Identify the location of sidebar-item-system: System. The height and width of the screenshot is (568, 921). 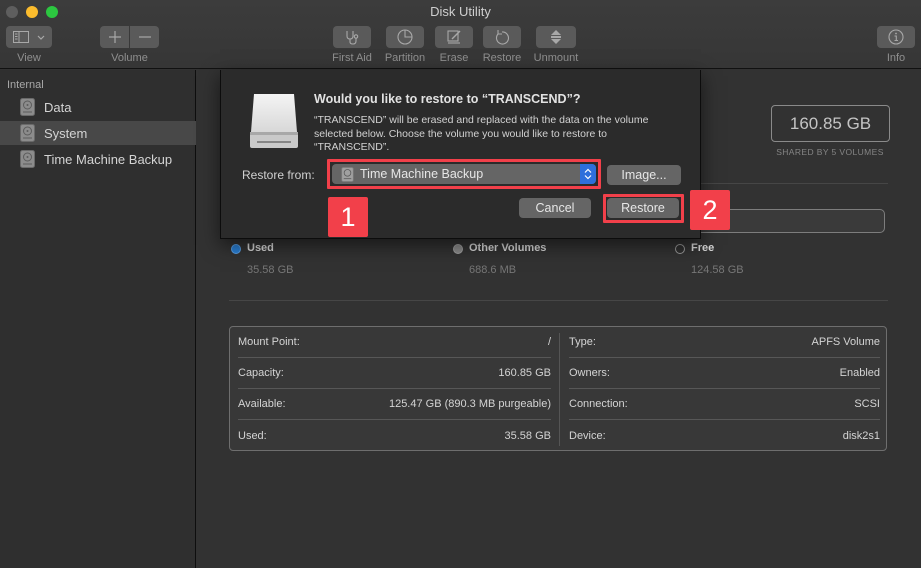
(98, 133).